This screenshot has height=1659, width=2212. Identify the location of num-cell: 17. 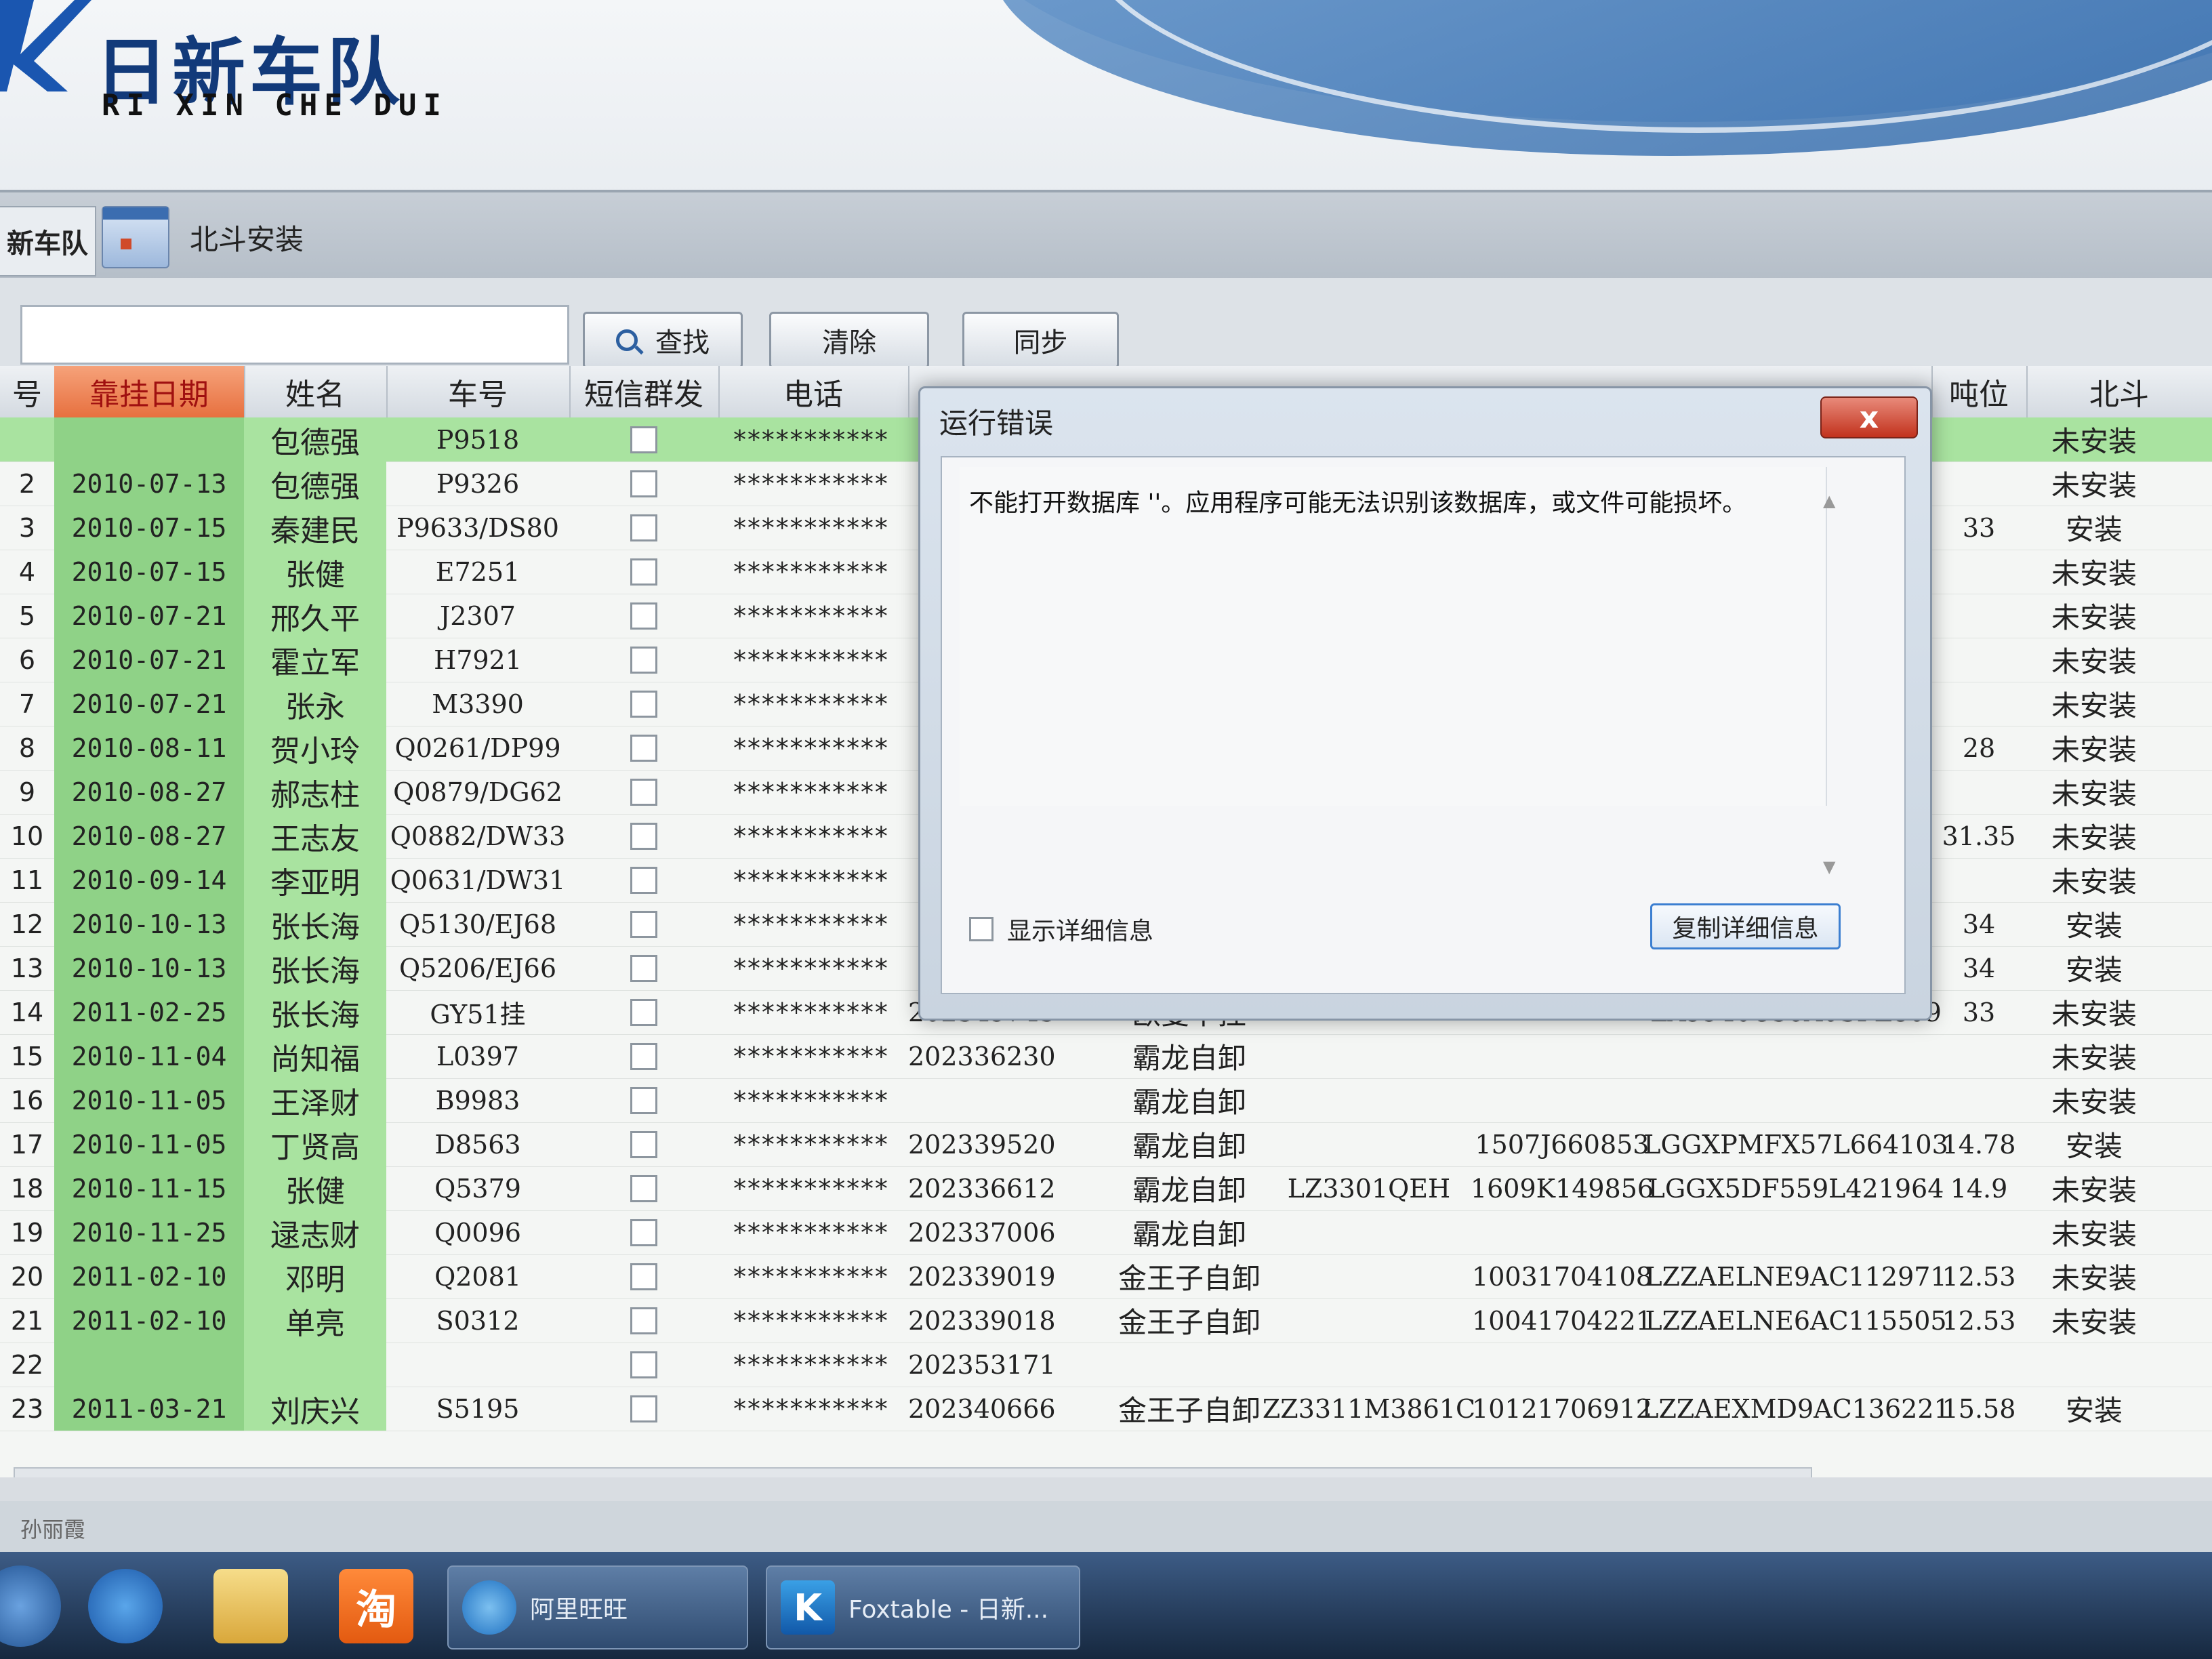
(27, 1144).